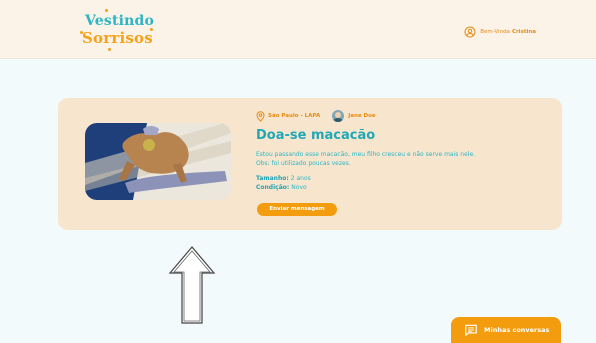 This screenshot has height=343, width=596. I want to click on donation-photo, so click(158, 161).